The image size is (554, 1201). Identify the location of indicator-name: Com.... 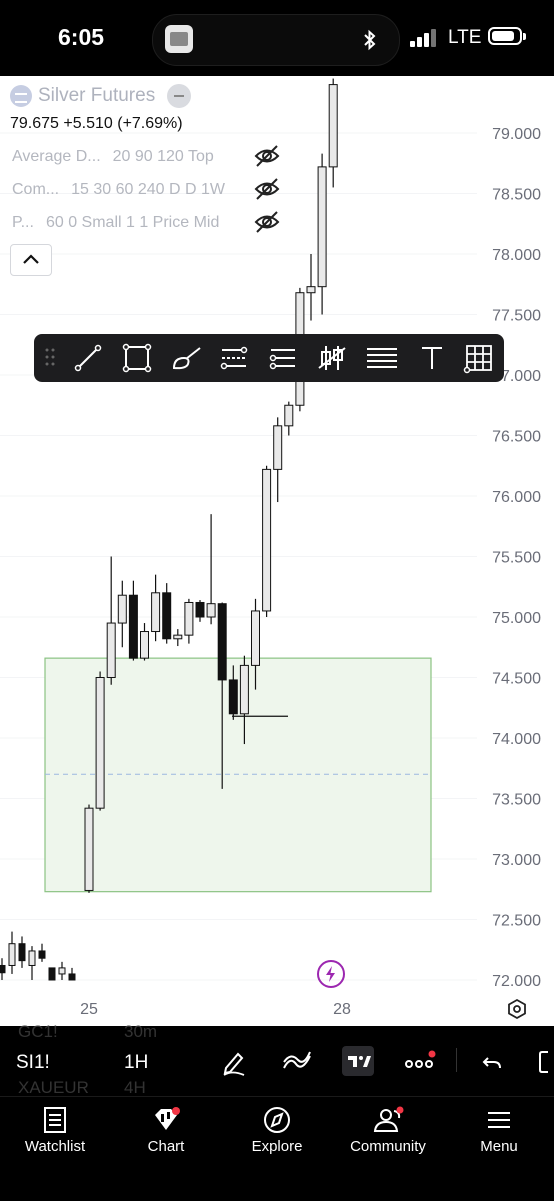
(36, 189).